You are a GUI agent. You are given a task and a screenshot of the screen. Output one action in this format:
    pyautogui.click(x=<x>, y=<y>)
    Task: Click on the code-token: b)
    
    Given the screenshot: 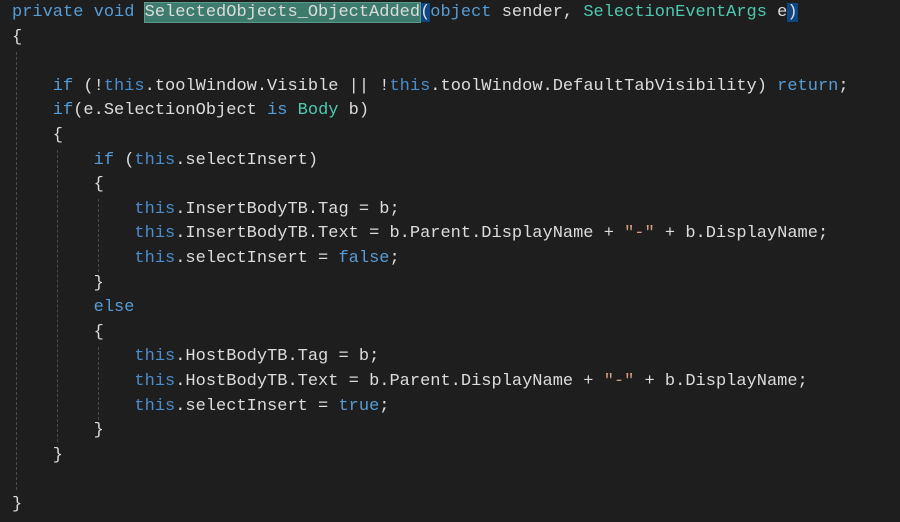 What is the action you would take?
    pyautogui.click(x=354, y=111)
    